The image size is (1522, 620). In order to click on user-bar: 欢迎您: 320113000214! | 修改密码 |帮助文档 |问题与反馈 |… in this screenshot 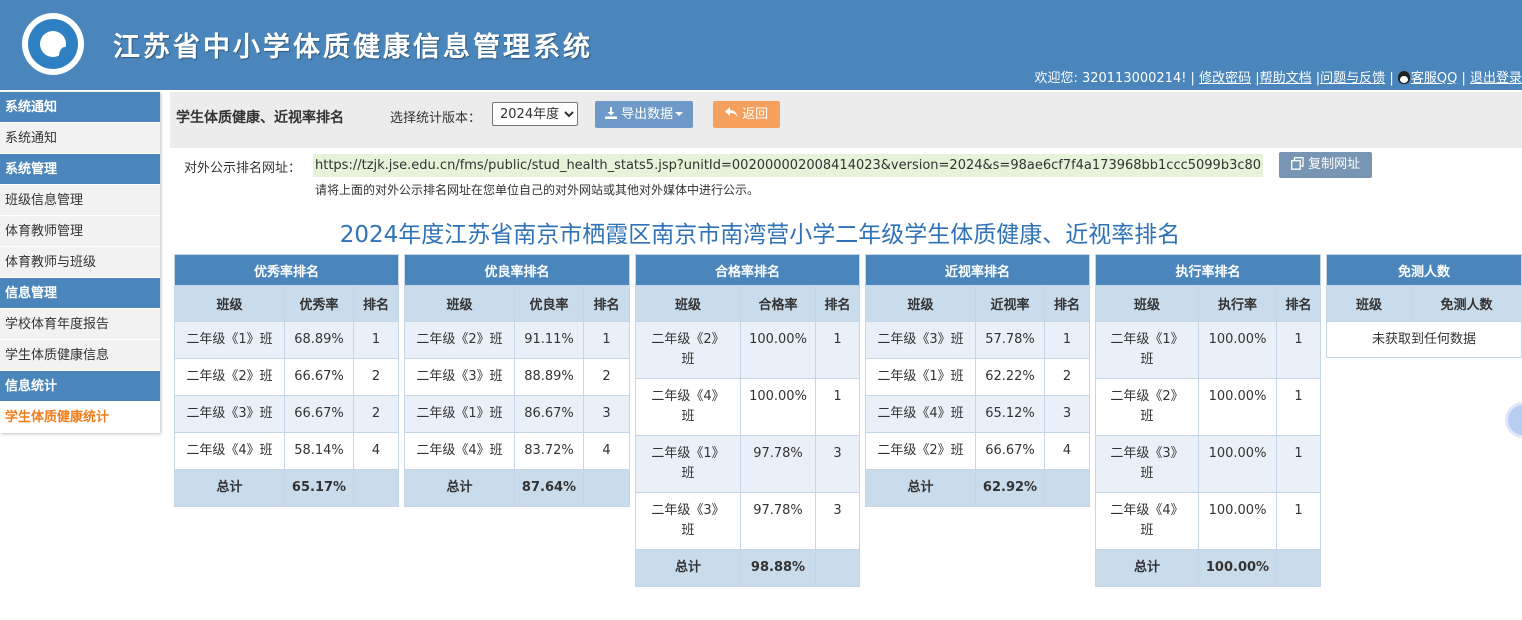, I will do `click(1278, 76)`.